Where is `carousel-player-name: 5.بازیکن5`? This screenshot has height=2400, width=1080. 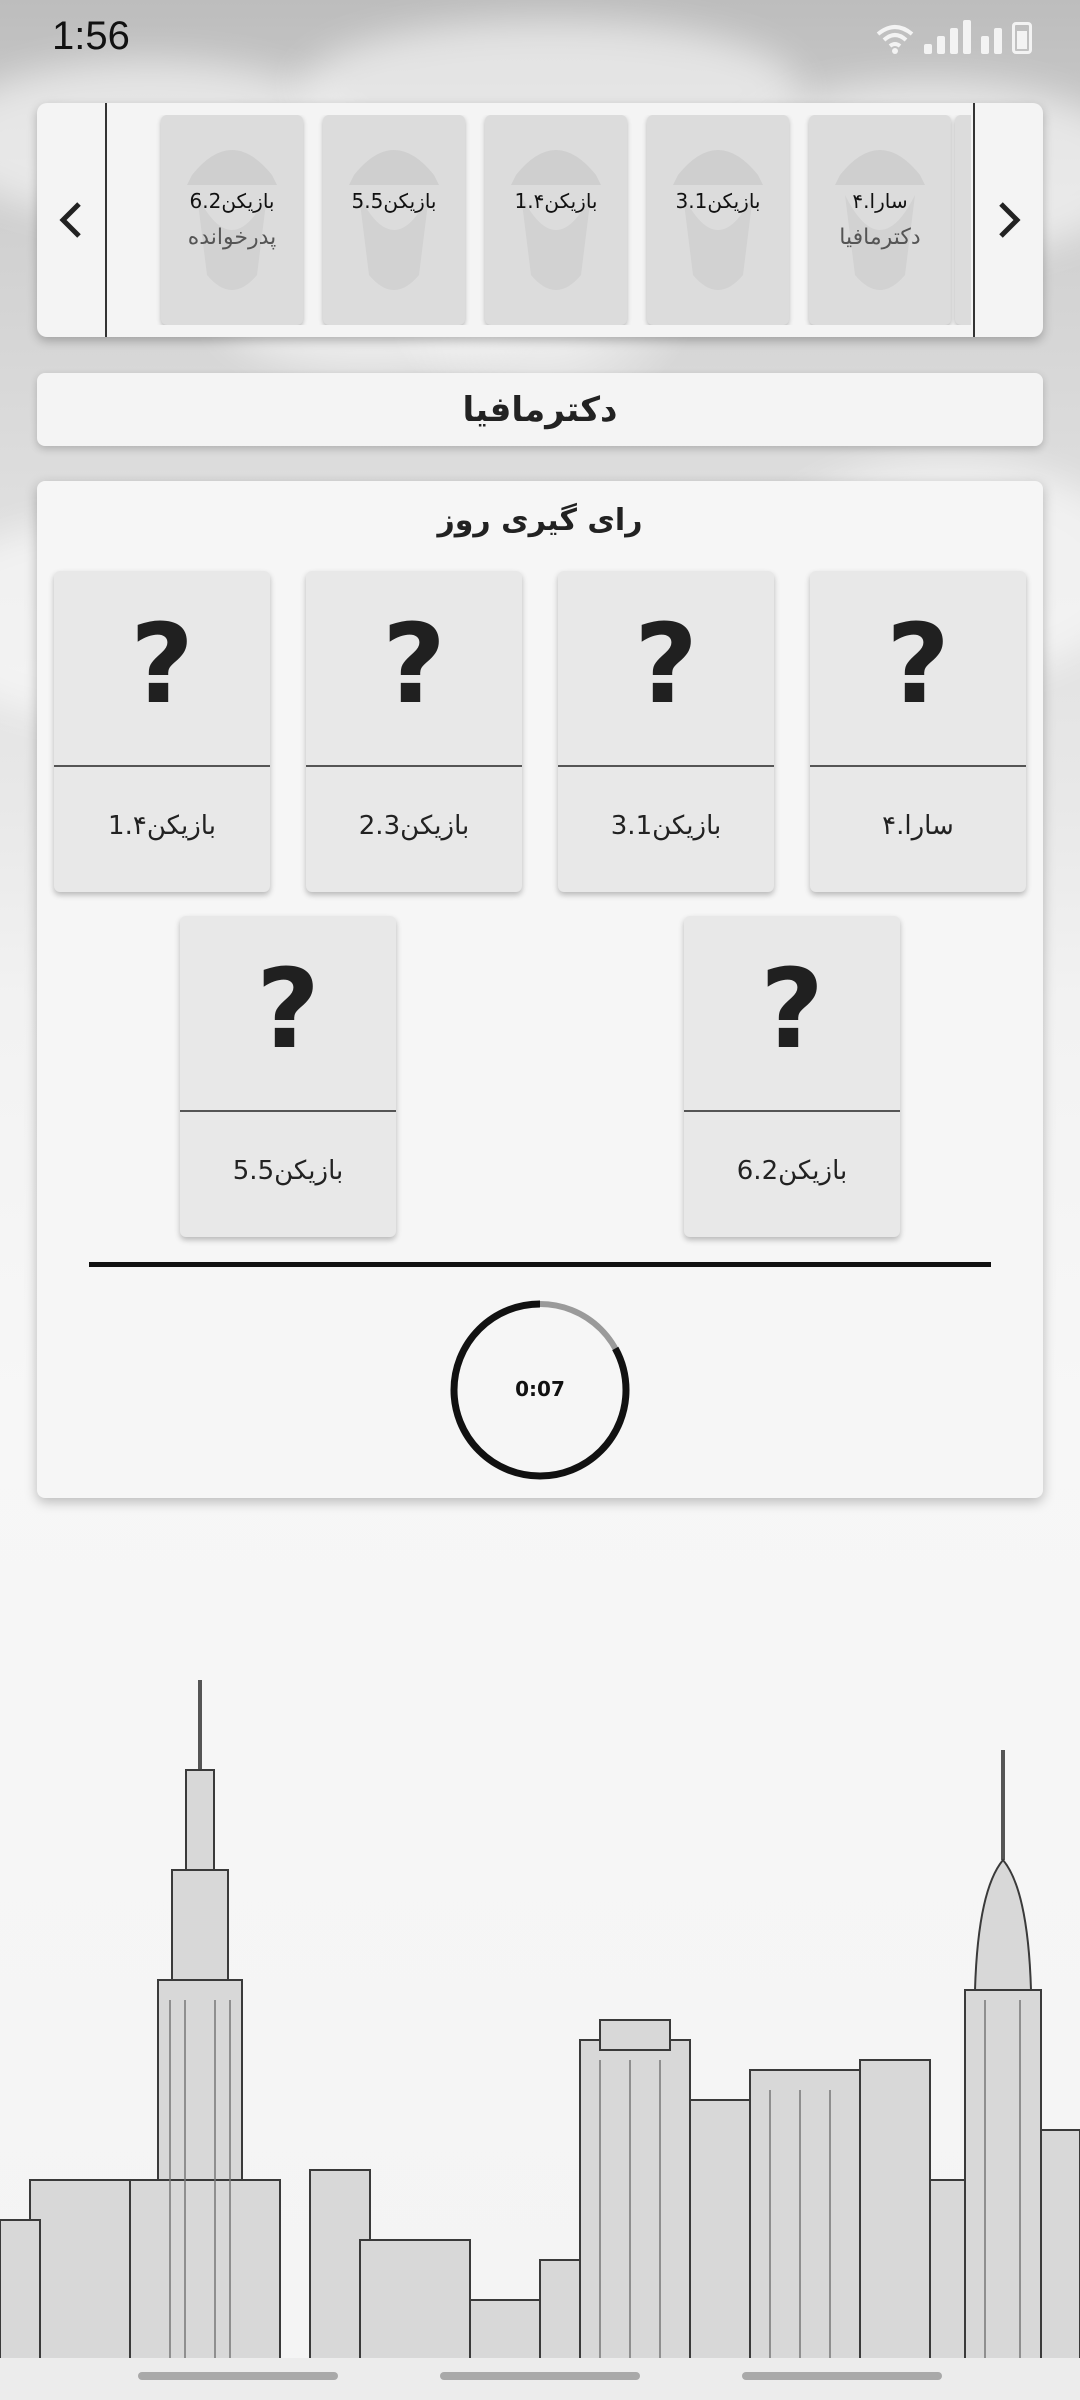
carousel-player-name: 5.بازیکن5 is located at coordinates (394, 201).